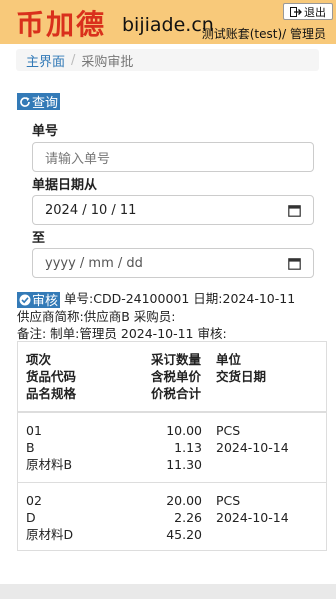 The image size is (336, 599). Describe the element at coordinates (94, 263) in the screenshot. I see `date-to-placeholder: yyyy / mm / dd` at that location.